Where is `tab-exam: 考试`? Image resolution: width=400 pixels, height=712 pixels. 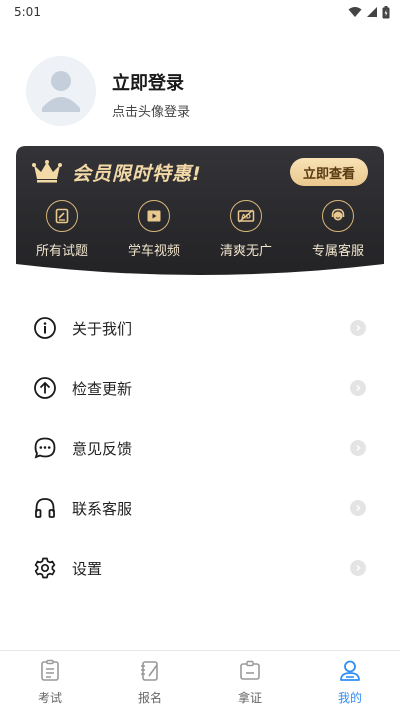
tab-exam: 考试 is located at coordinates (50, 681).